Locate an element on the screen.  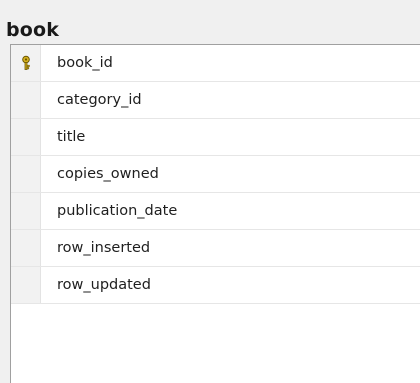
column-row-book-id: book_id is located at coordinates (215, 63).